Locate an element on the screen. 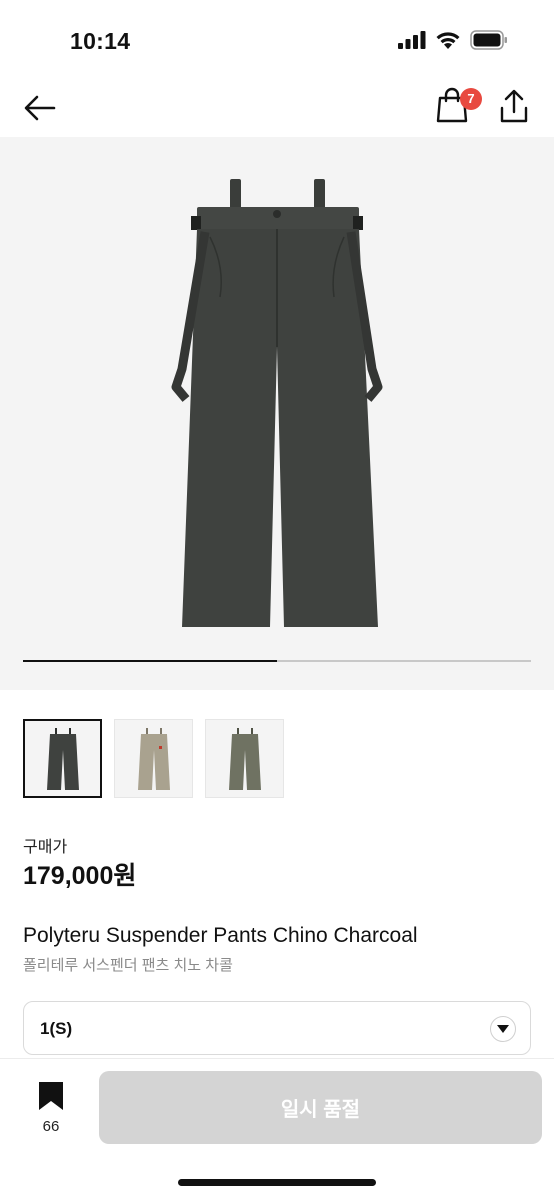 The height and width of the screenshot is (1200, 554). bookmark-button: 66 is located at coordinates (51, 1108).